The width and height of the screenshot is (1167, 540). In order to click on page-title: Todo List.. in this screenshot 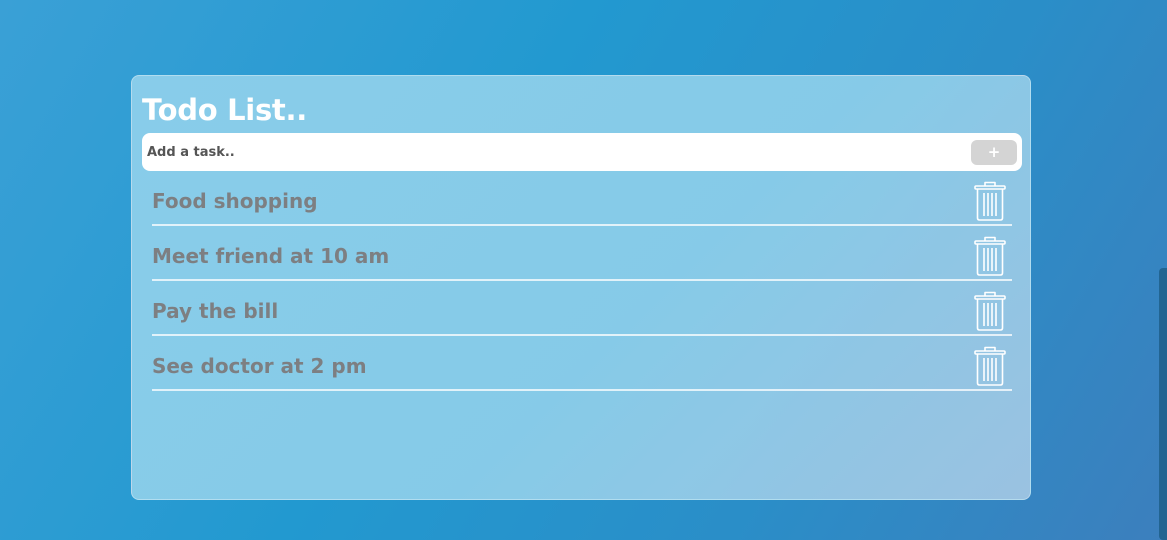, I will do `click(224, 110)`.